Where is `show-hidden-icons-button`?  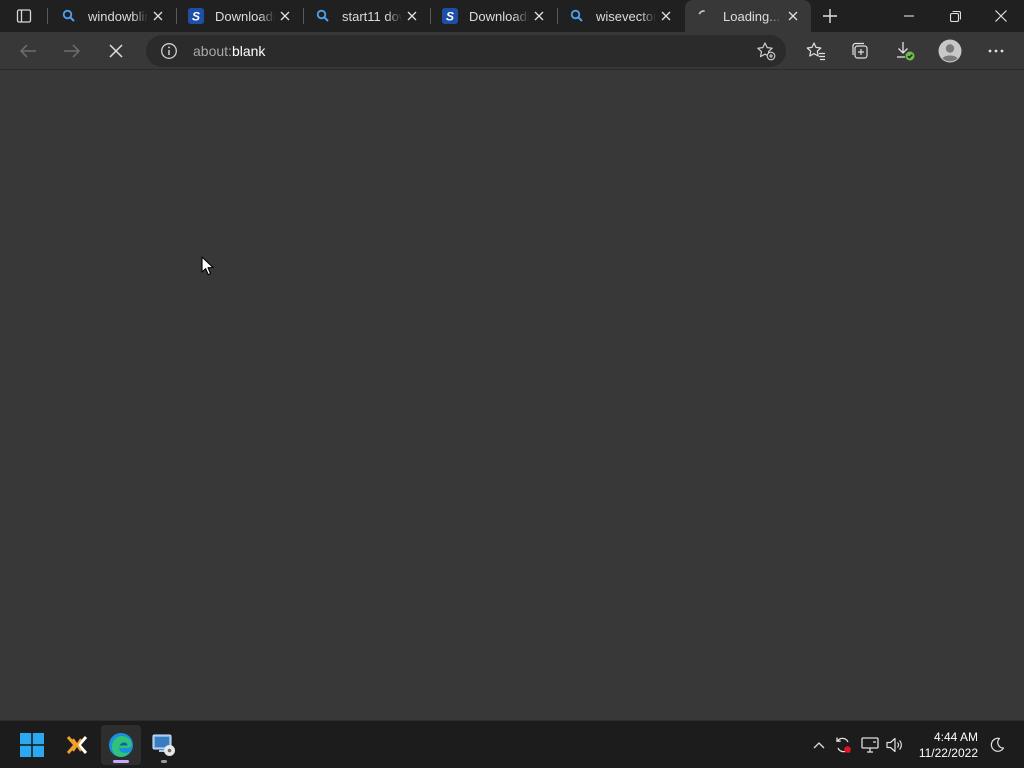
show-hidden-icons-button is located at coordinates (819, 745).